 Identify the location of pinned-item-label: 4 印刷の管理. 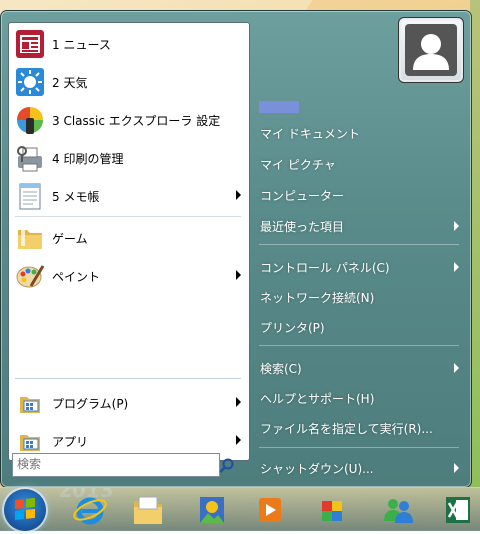
(88, 158).